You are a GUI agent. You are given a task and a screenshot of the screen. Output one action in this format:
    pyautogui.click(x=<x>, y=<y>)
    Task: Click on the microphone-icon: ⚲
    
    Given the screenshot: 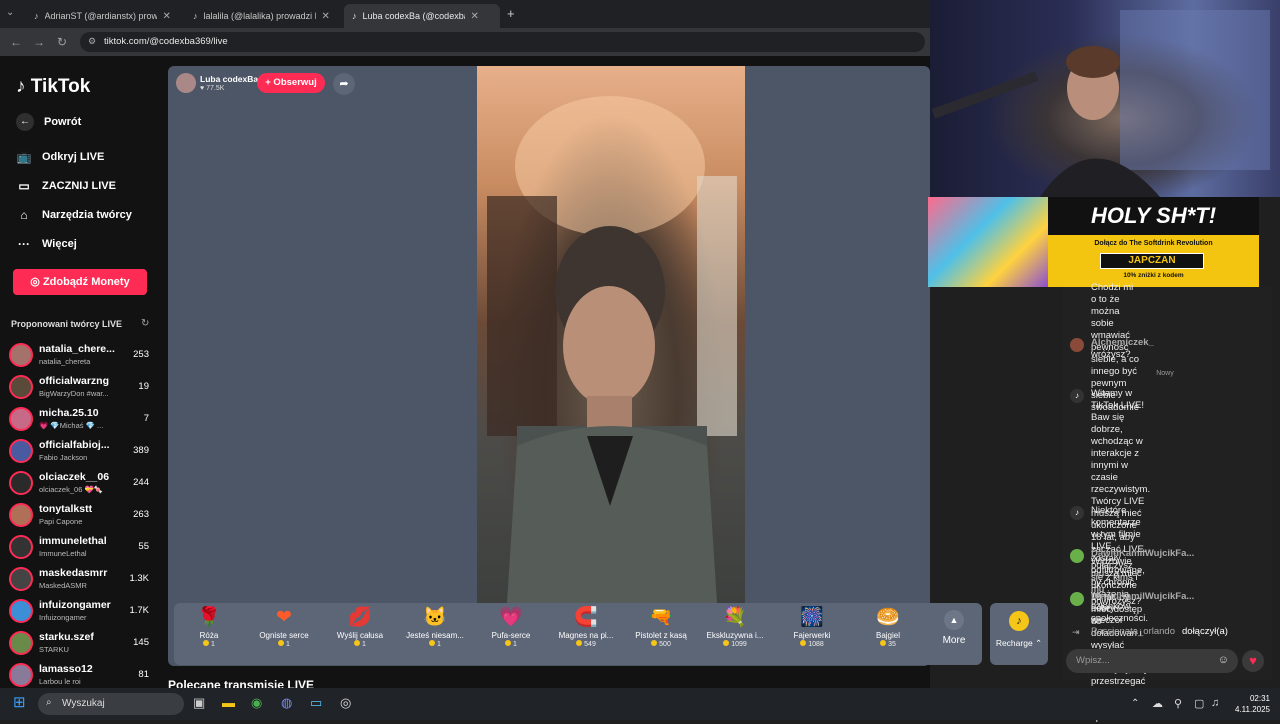 What is the action you would take?
    pyautogui.click(x=1178, y=703)
    